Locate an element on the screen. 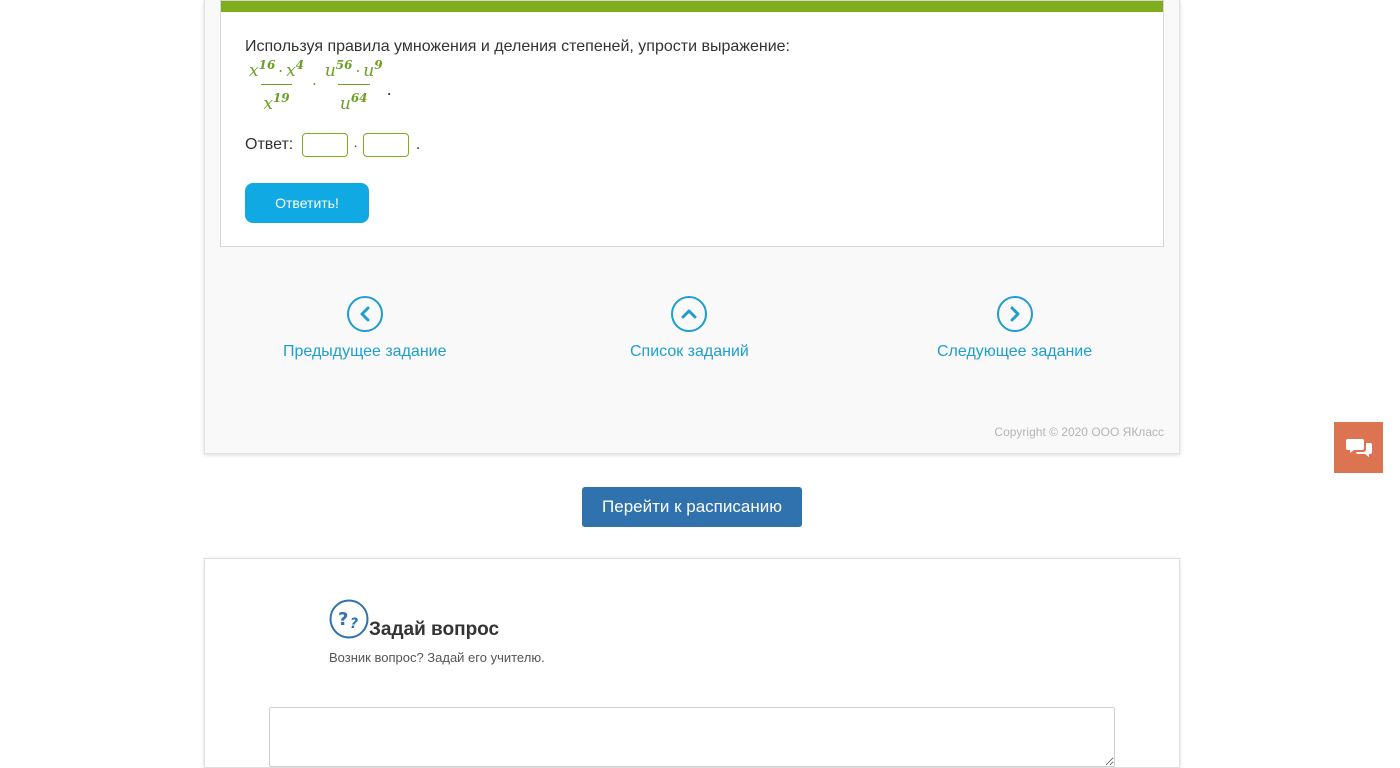  fraction-x-numerator: x16 · x4 is located at coordinates (276, 69).